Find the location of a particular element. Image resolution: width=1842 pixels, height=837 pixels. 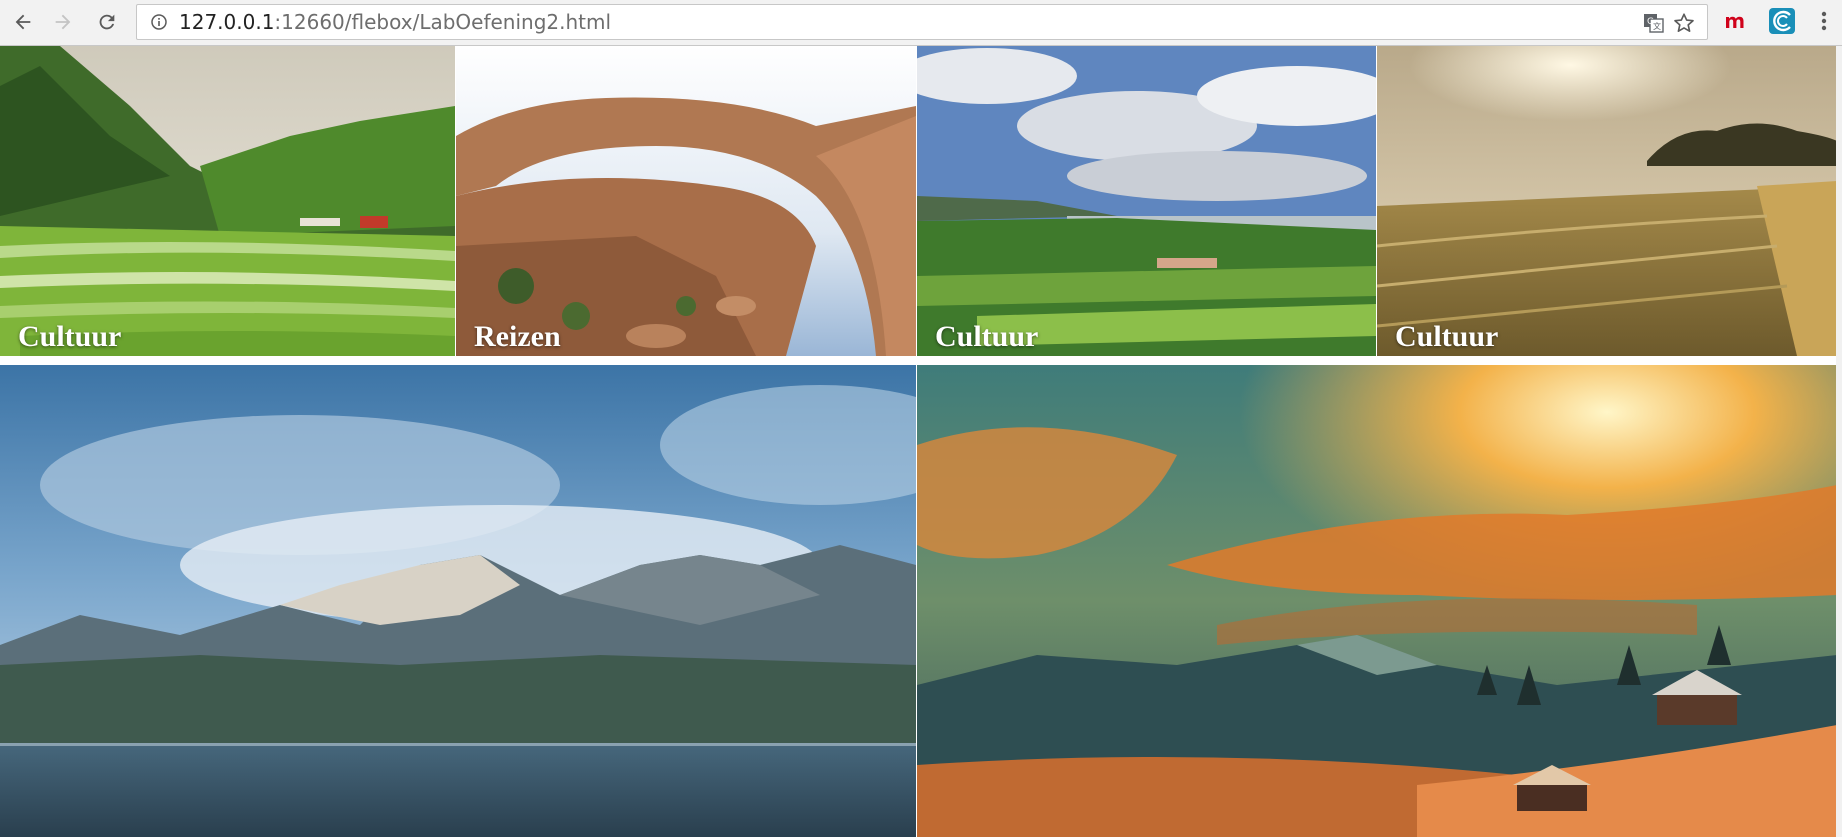

extension-m-button is located at coordinates (1736, 21).